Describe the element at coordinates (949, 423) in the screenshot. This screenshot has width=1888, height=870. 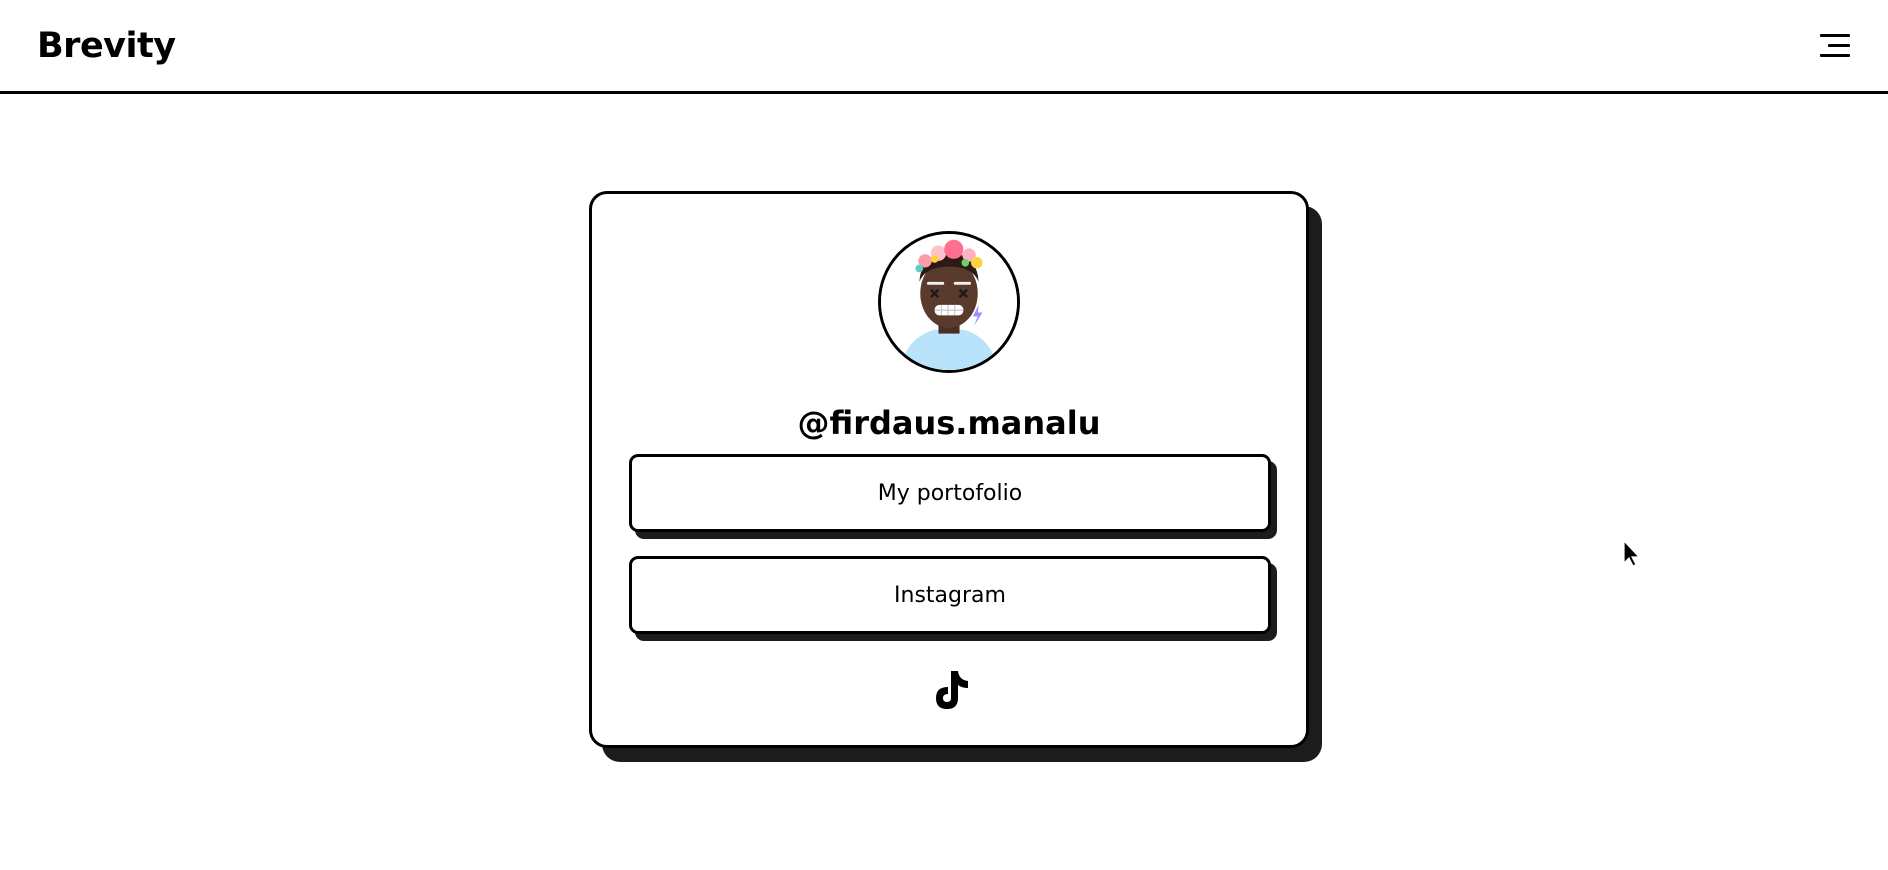
I see `username: @firdaus.manalu` at that location.